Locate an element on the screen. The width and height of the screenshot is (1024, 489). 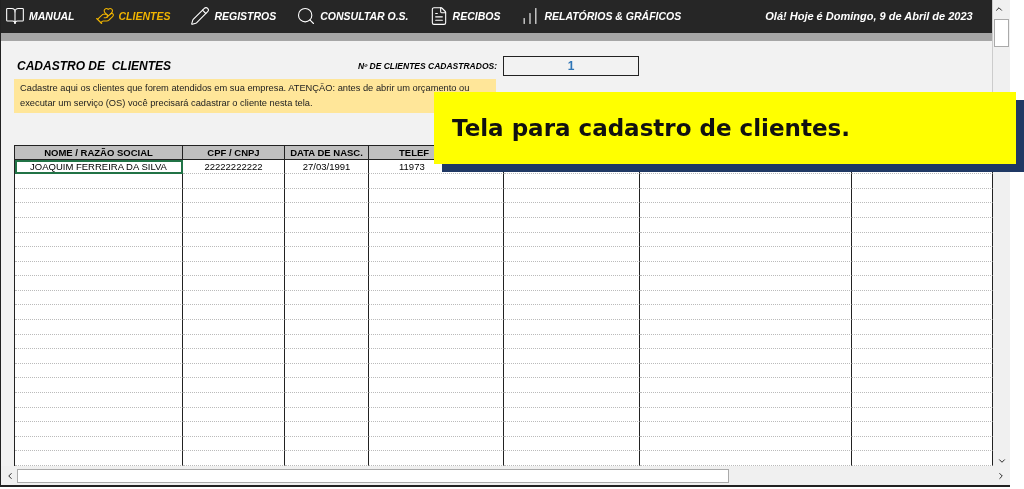
nav-item: MANUAL is located at coordinates (40, 16).